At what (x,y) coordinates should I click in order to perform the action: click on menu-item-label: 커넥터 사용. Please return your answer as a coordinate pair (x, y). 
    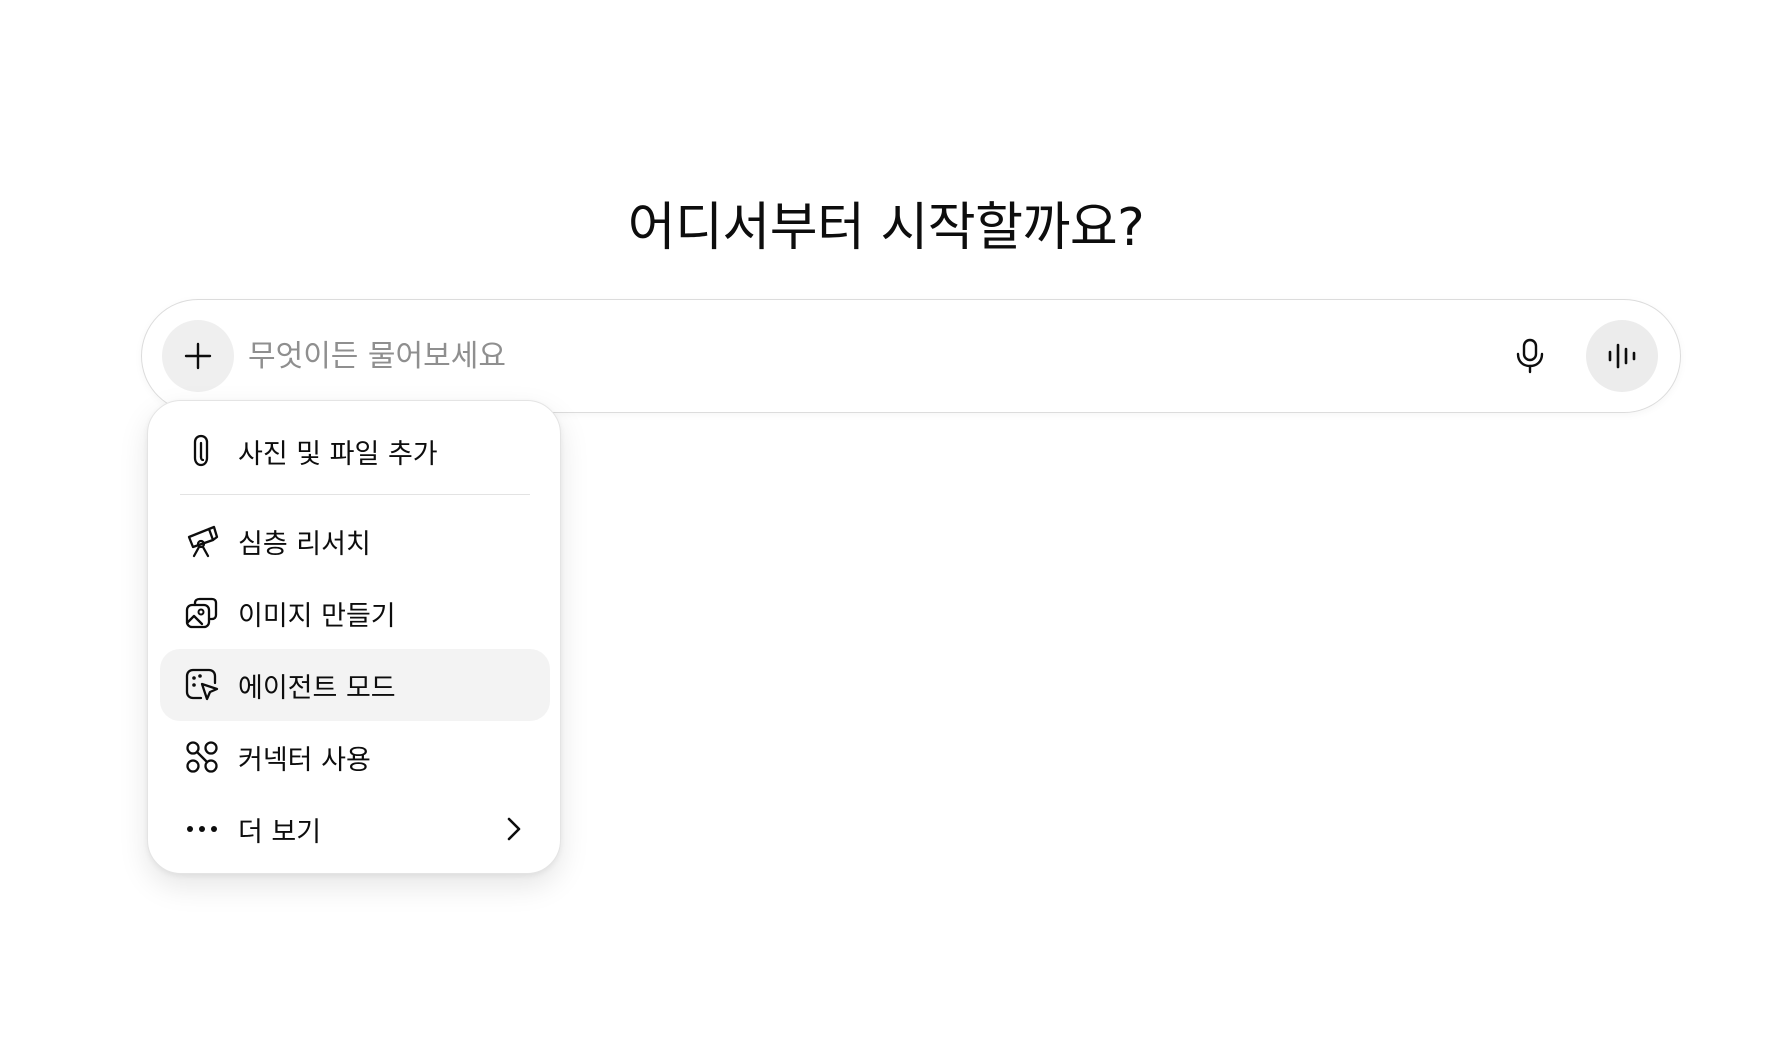
    Looking at the image, I should click on (304, 760).